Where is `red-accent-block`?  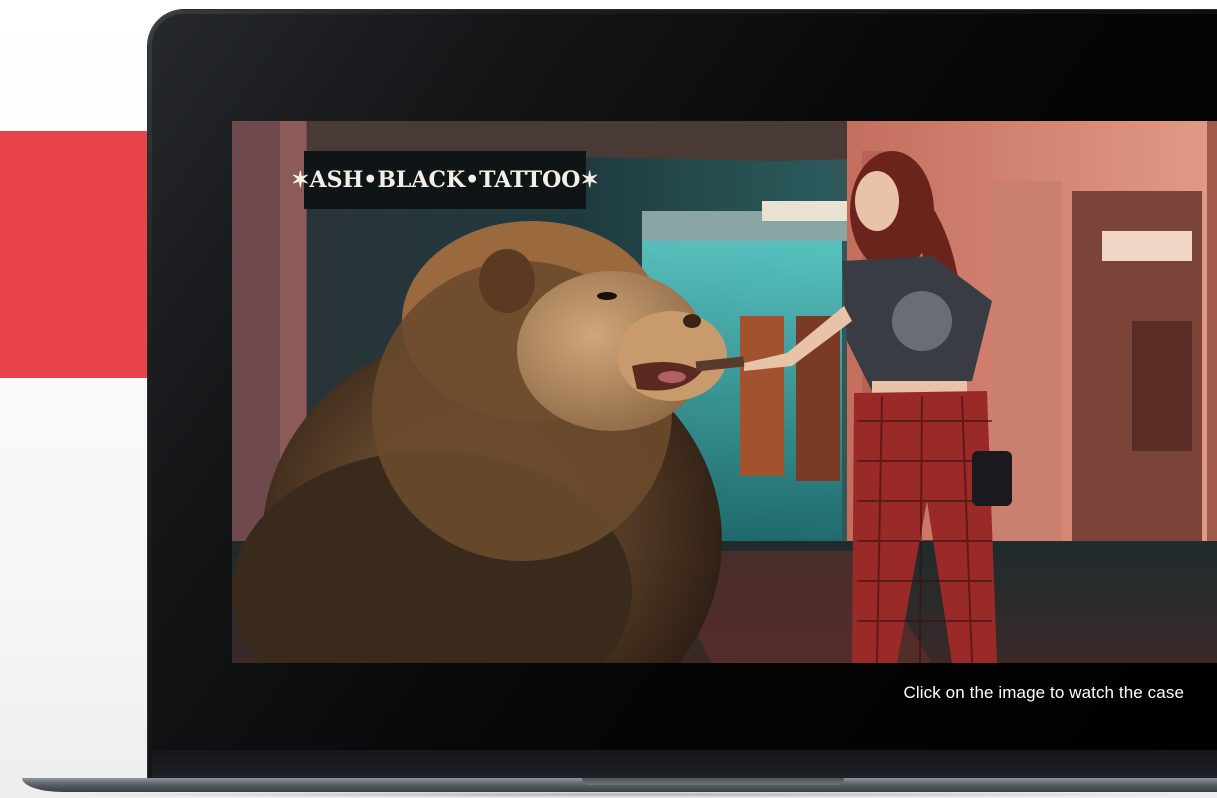
red-accent-block is located at coordinates (80, 254).